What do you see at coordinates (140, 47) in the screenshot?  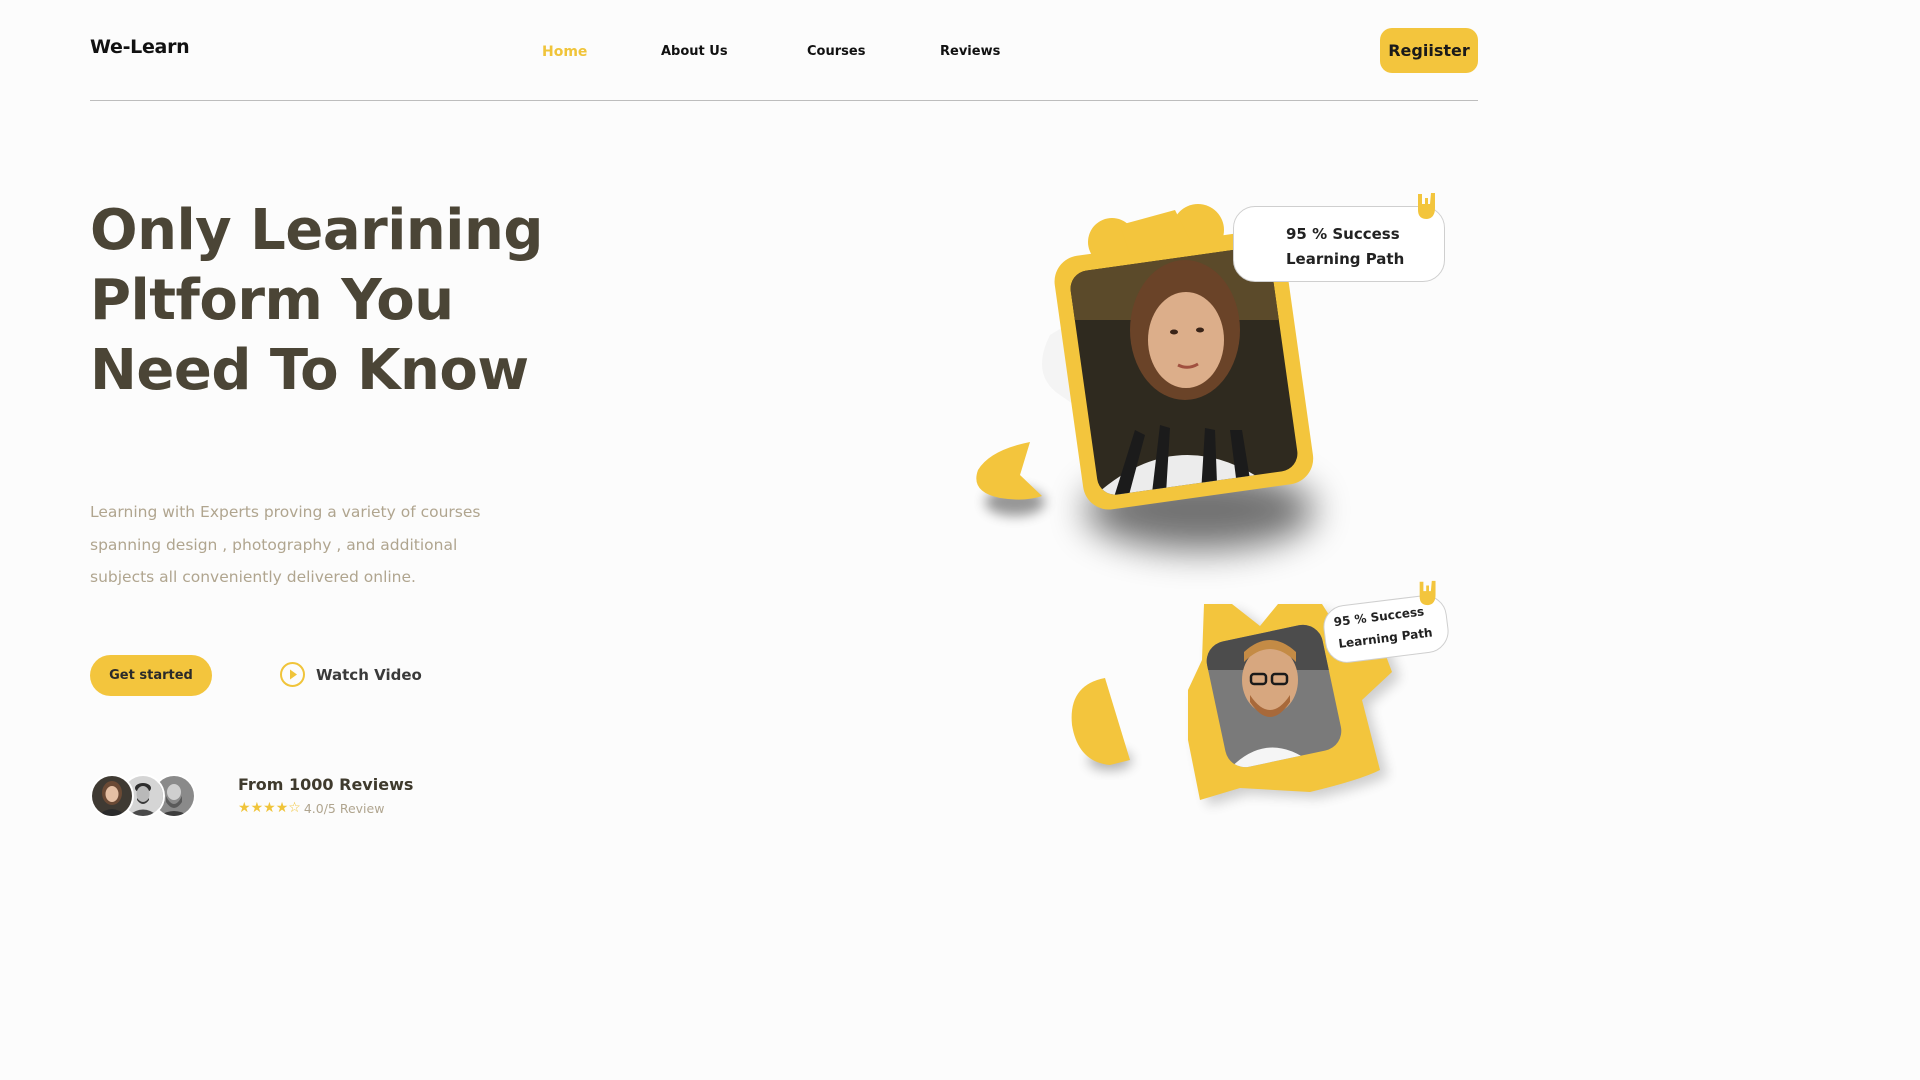 I see `brand-logo: We-Learn` at bounding box center [140, 47].